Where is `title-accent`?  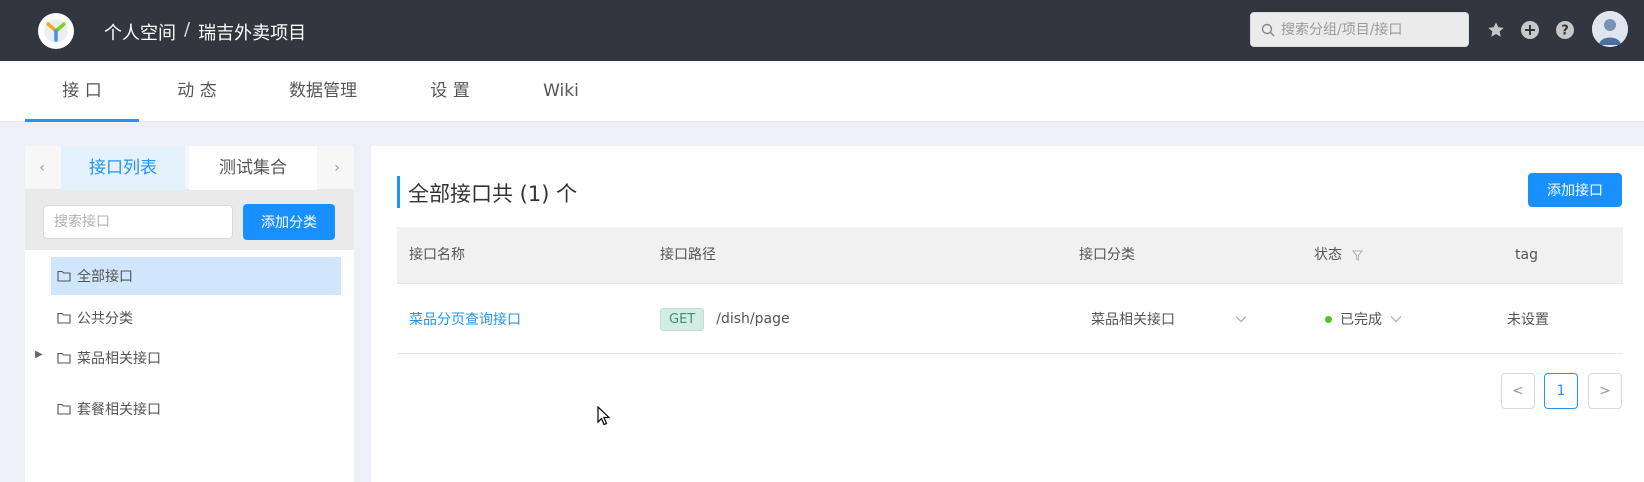
title-accent is located at coordinates (398, 192).